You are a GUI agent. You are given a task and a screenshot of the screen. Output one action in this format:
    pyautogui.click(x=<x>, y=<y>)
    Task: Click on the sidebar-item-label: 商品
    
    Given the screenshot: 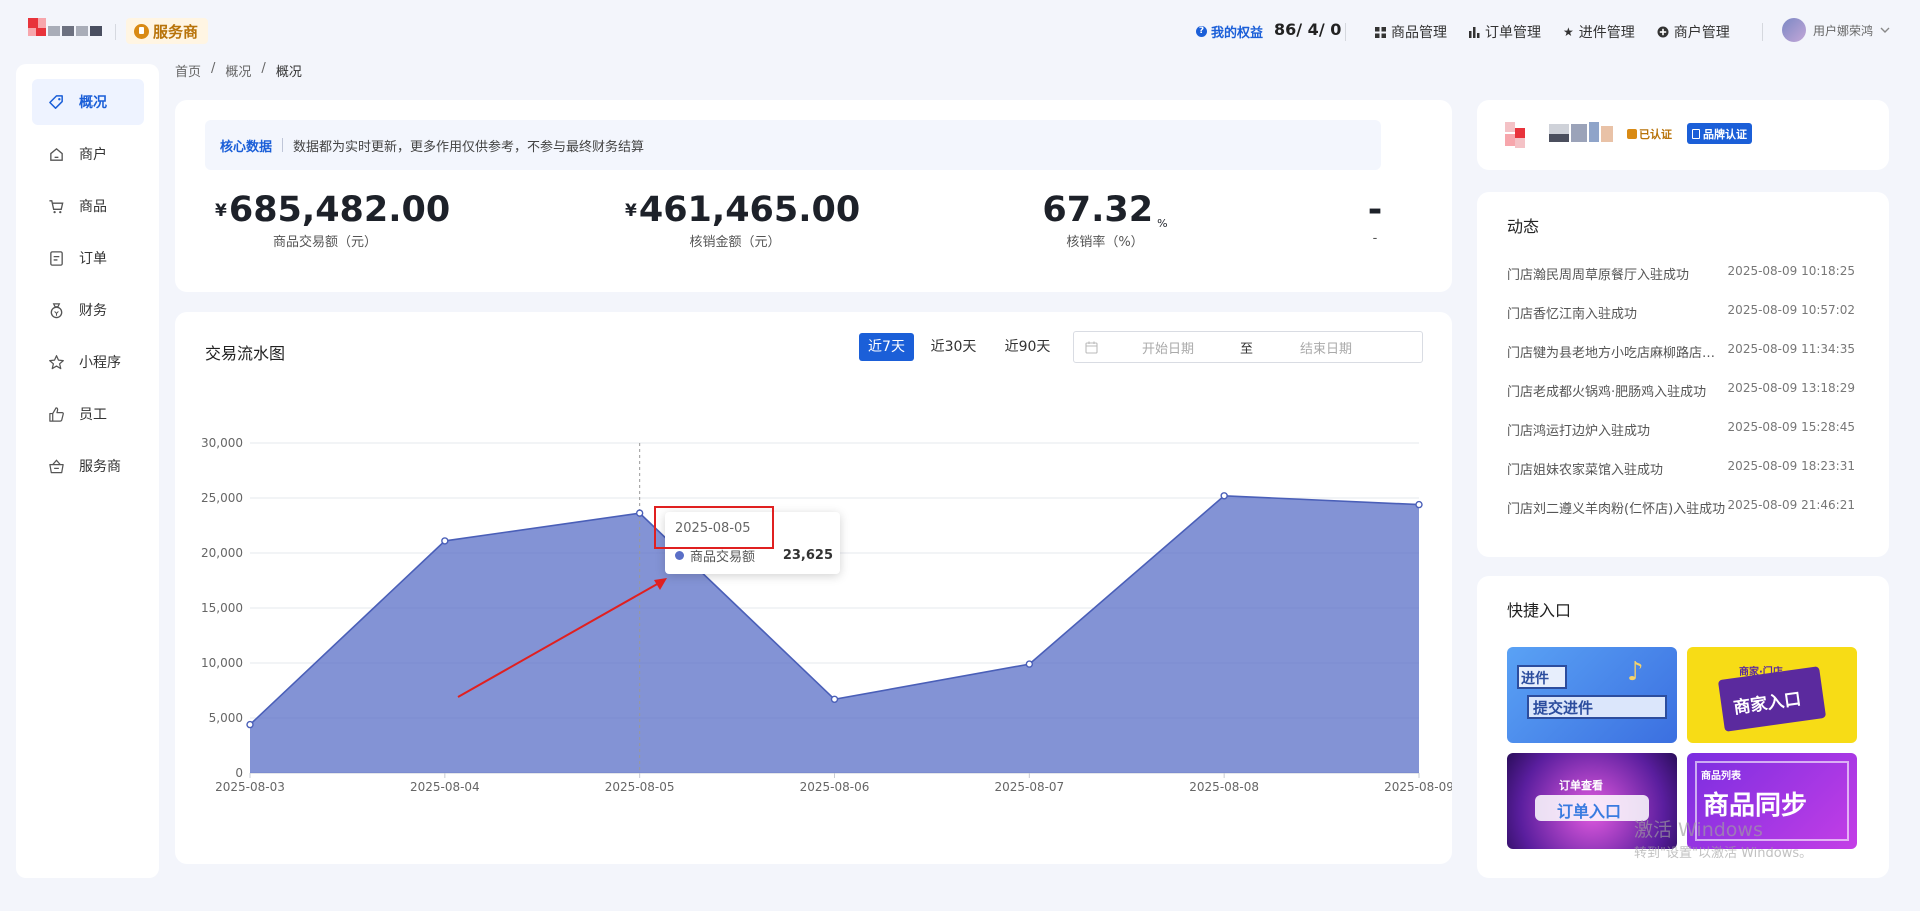 What is the action you would take?
    pyautogui.click(x=93, y=207)
    